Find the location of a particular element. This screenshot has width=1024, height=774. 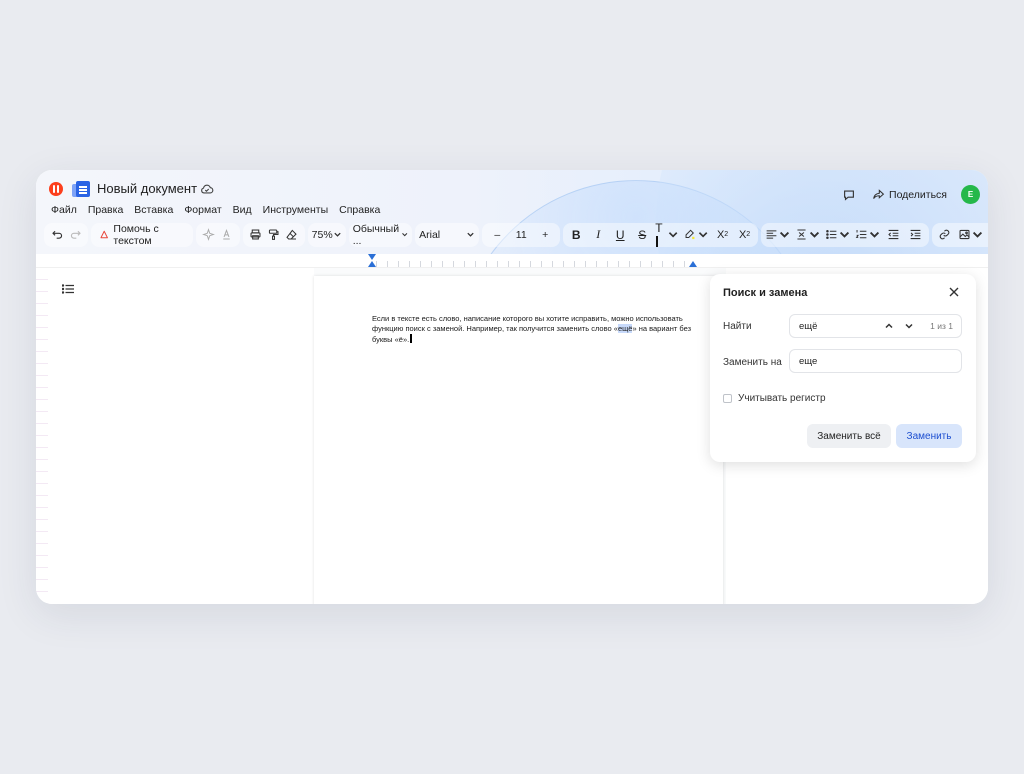

menu-view: Вид is located at coordinates (242, 210).